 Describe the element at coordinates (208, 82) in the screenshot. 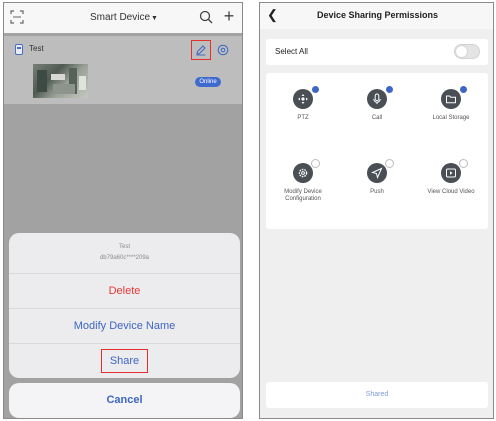

I see `status-badge: Online` at that location.